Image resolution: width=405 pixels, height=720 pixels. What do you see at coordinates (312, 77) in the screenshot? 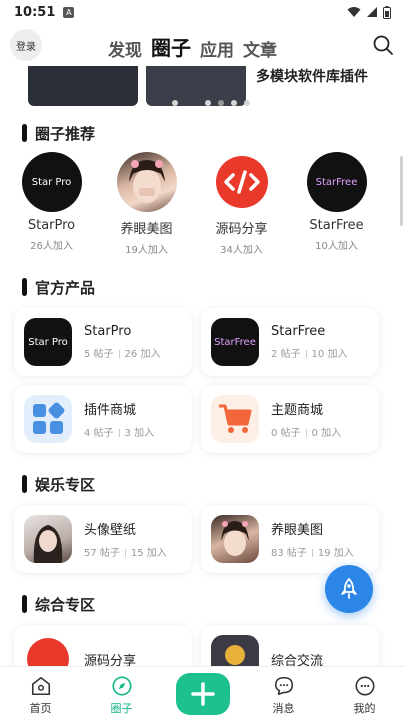
I see `banner-title: 多模块软件库插件` at bounding box center [312, 77].